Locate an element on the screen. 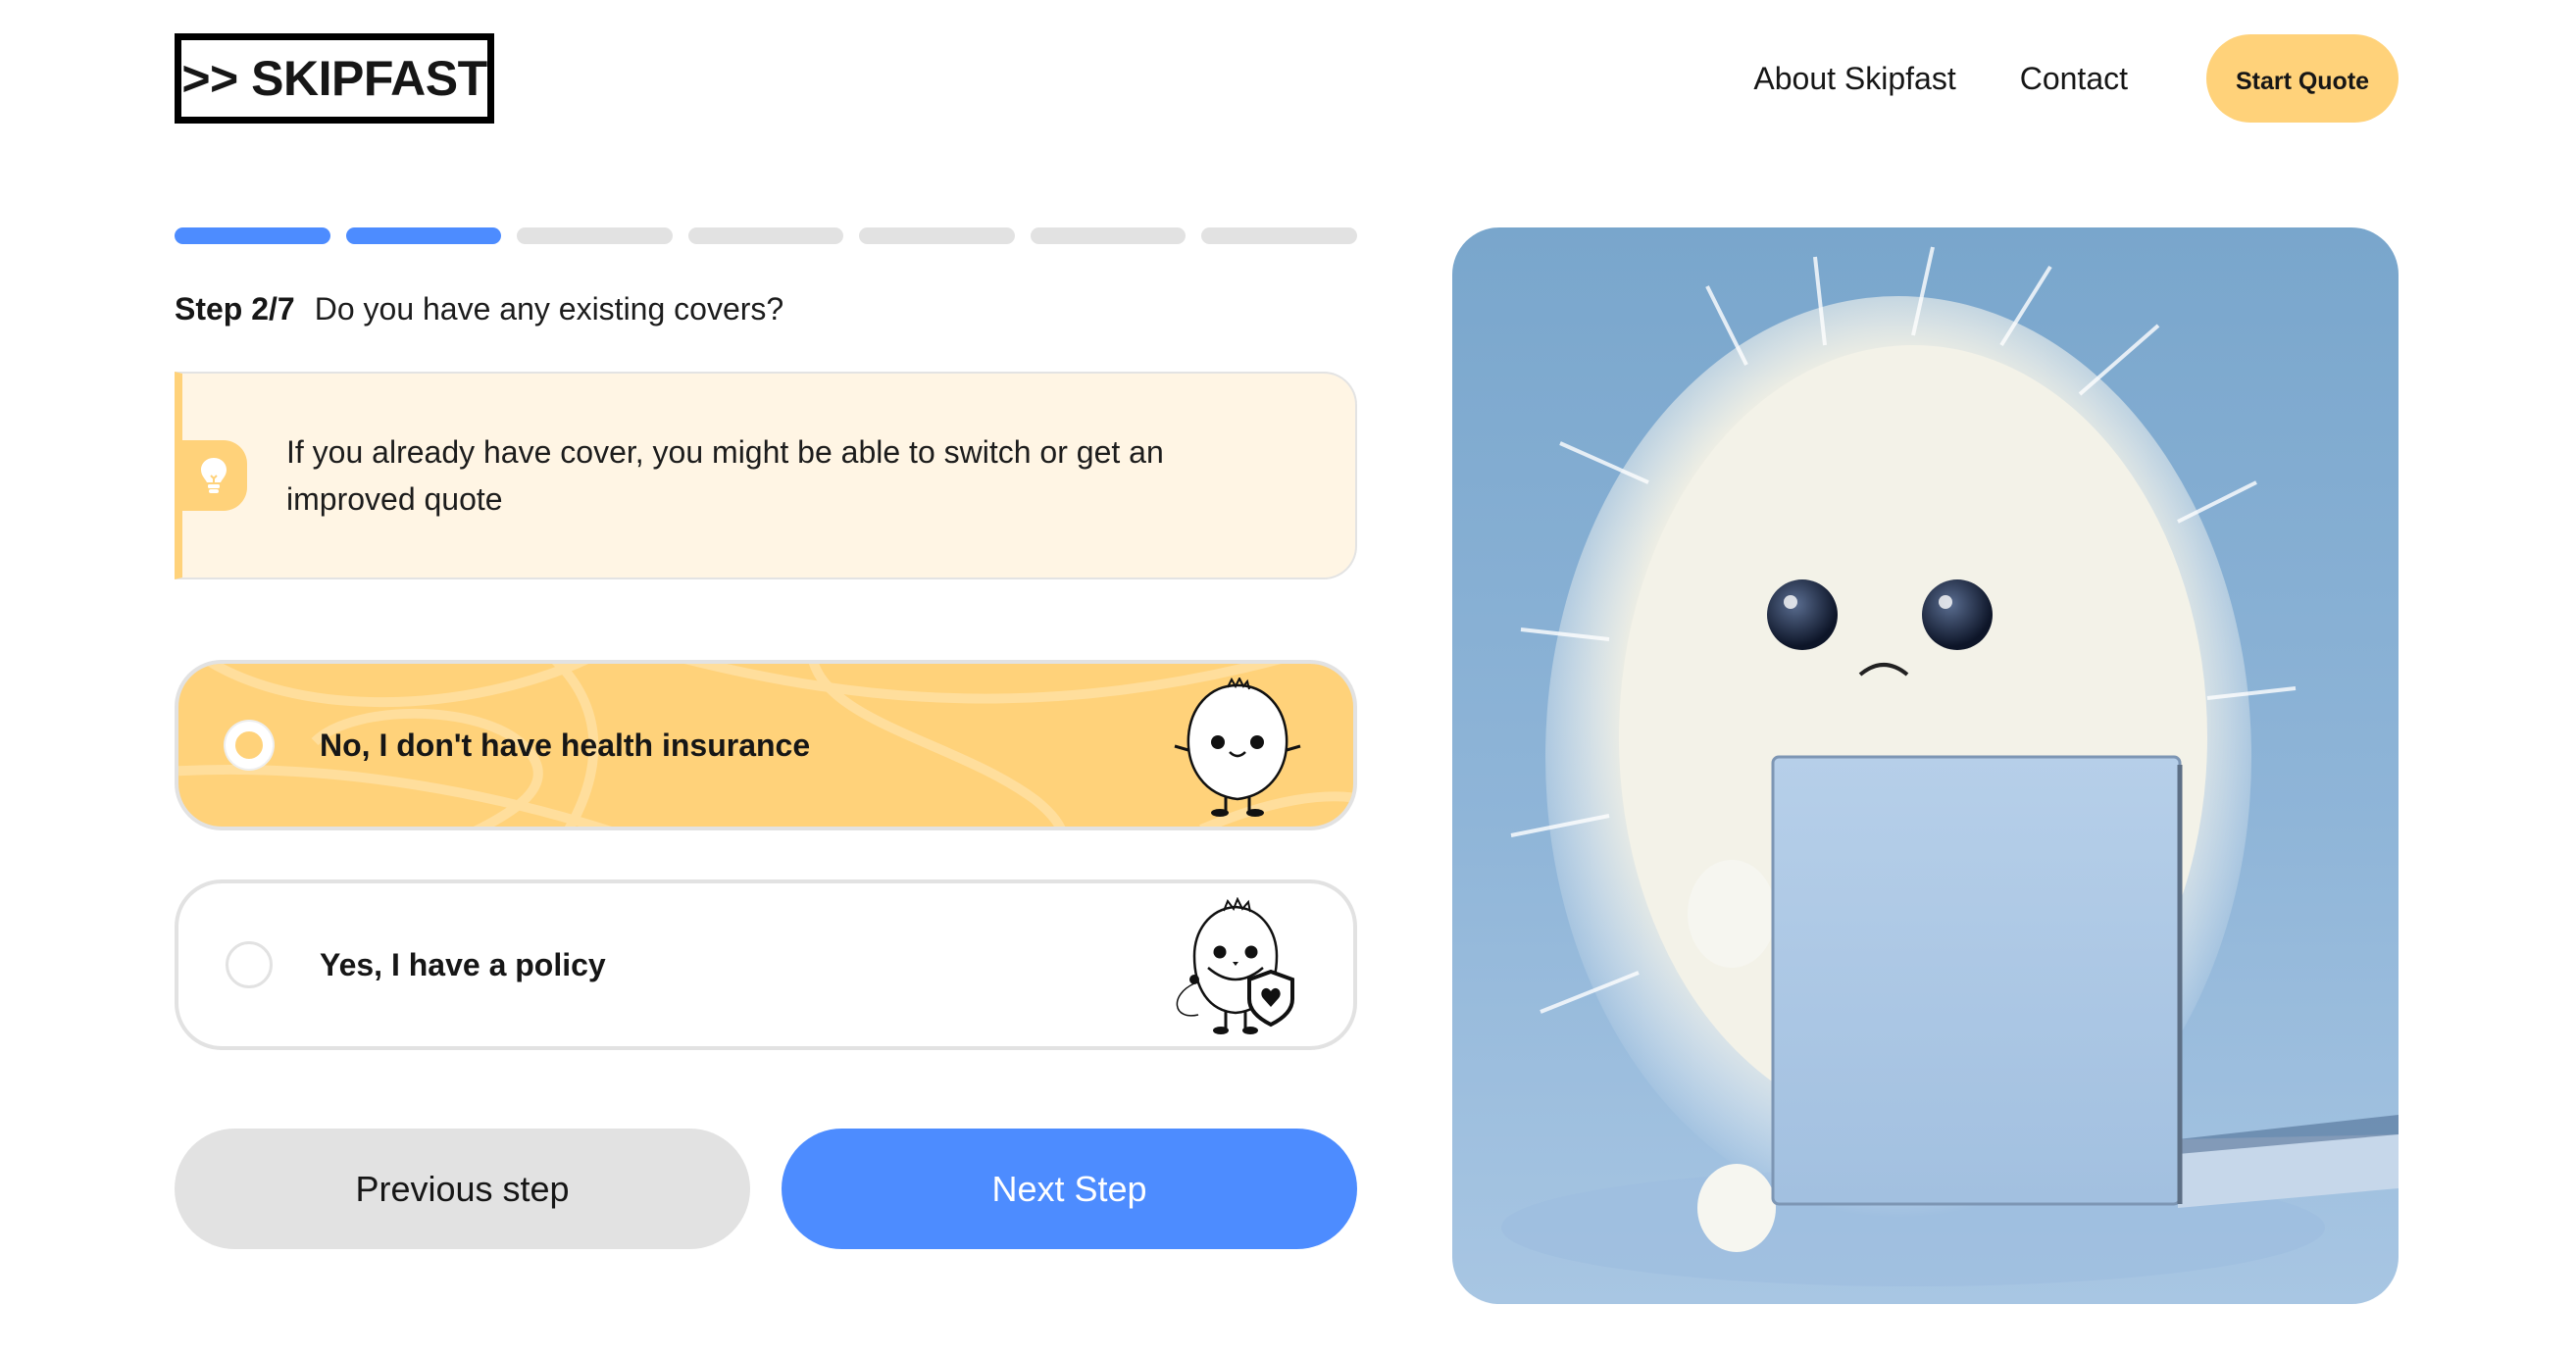  nav-contact-link: Contact is located at coordinates (2074, 79).